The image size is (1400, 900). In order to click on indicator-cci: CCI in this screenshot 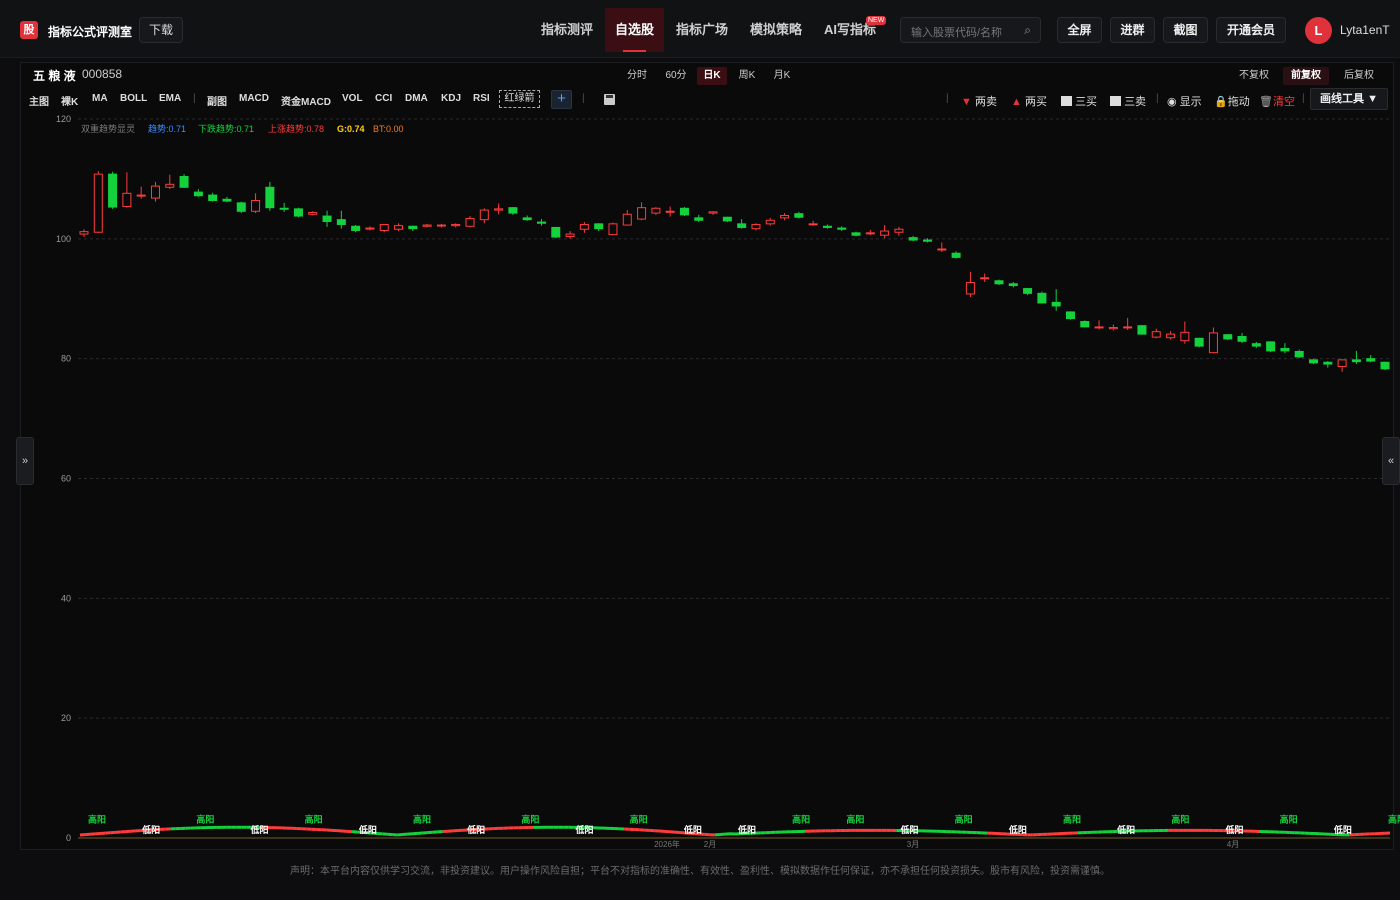, I will do `click(383, 98)`.